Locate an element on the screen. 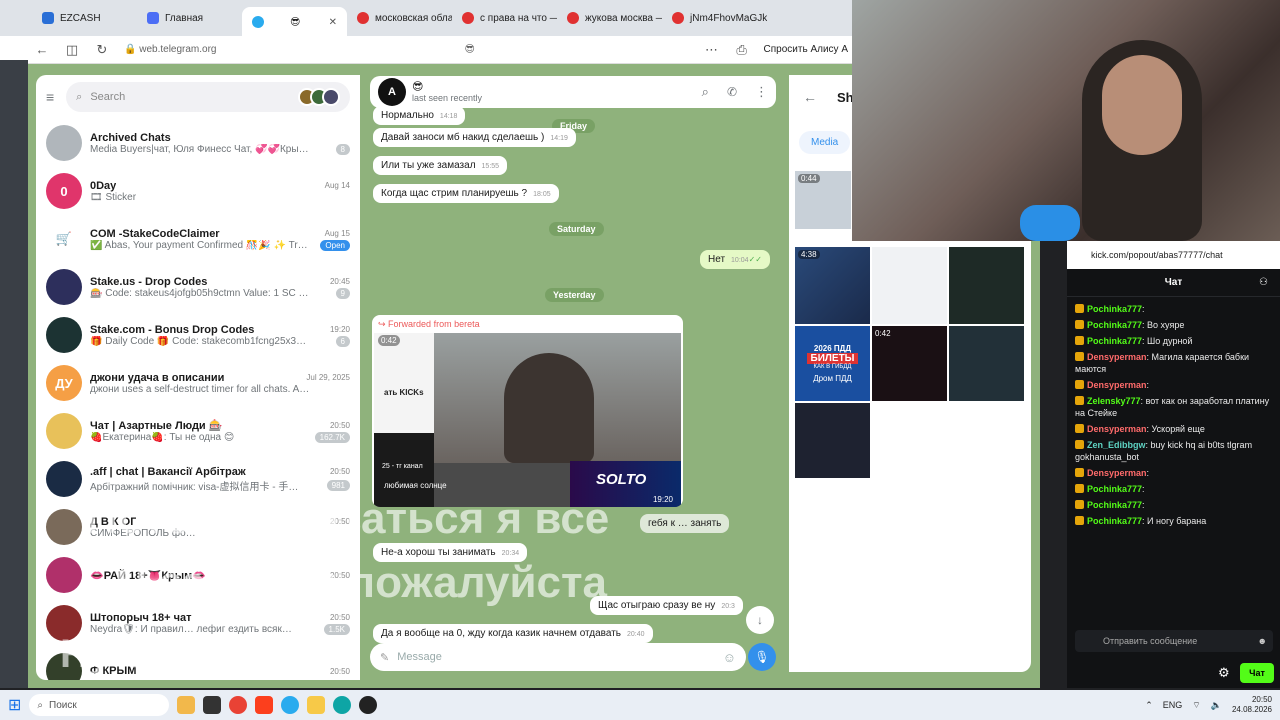 The image size is (1280, 720). reading-mode-icon: ◫ is located at coordinates (72, 50).